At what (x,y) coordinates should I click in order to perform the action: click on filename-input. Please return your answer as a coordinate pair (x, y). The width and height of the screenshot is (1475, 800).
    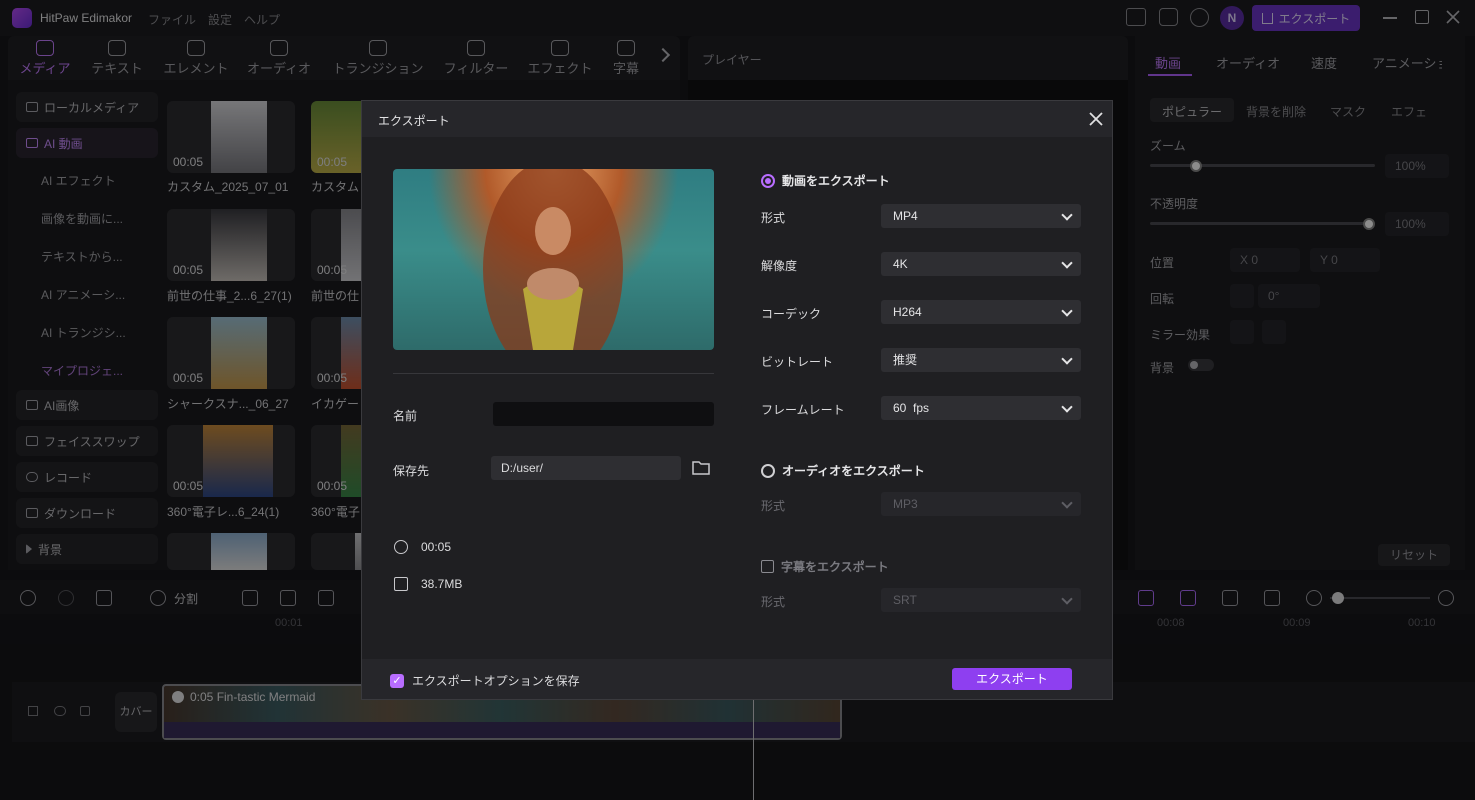
    Looking at the image, I should click on (603, 414).